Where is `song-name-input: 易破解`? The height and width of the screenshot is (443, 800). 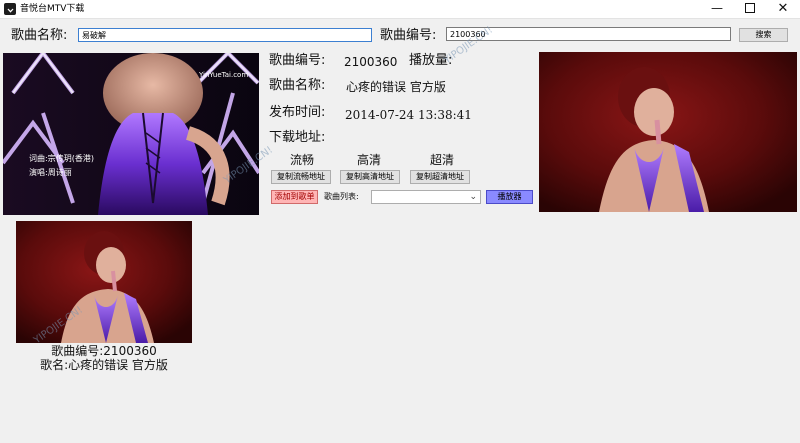 song-name-input: 易破解 is located at coordinates (225, 35).